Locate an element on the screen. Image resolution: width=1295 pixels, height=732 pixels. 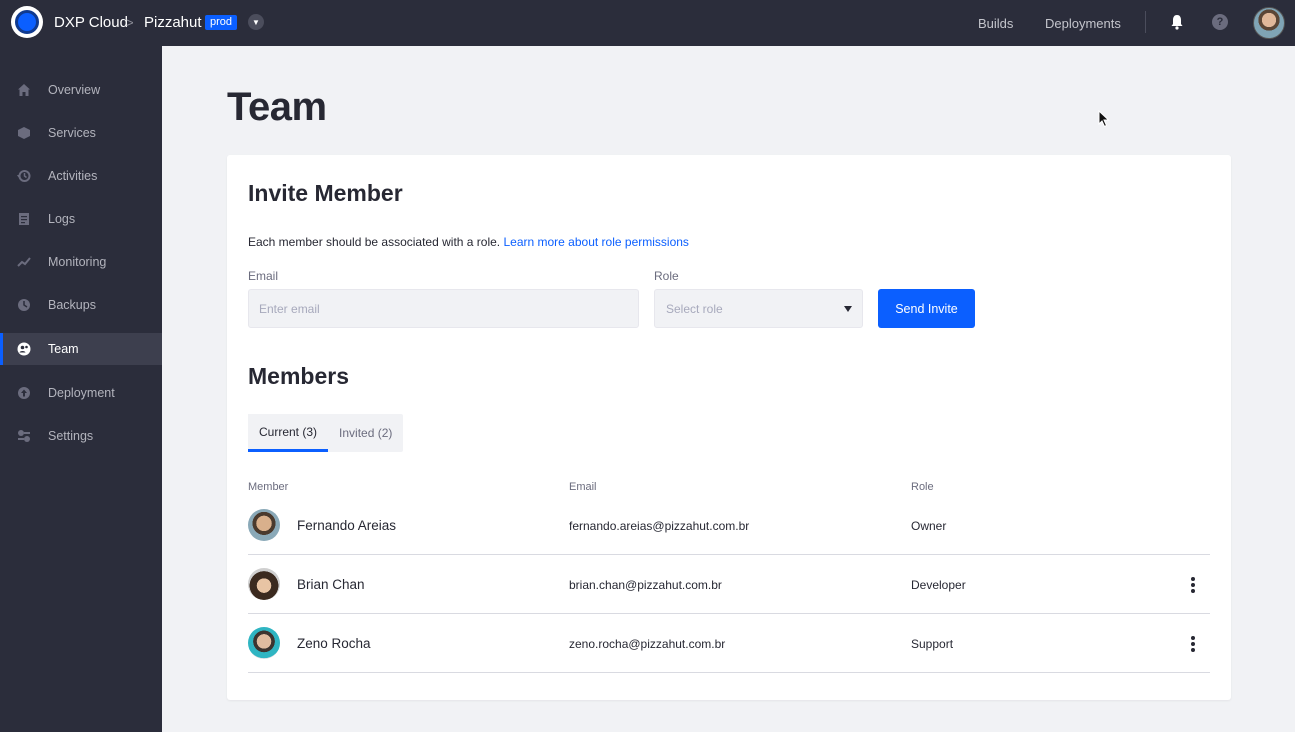
settings-icon is located at coordinates (24, 436).